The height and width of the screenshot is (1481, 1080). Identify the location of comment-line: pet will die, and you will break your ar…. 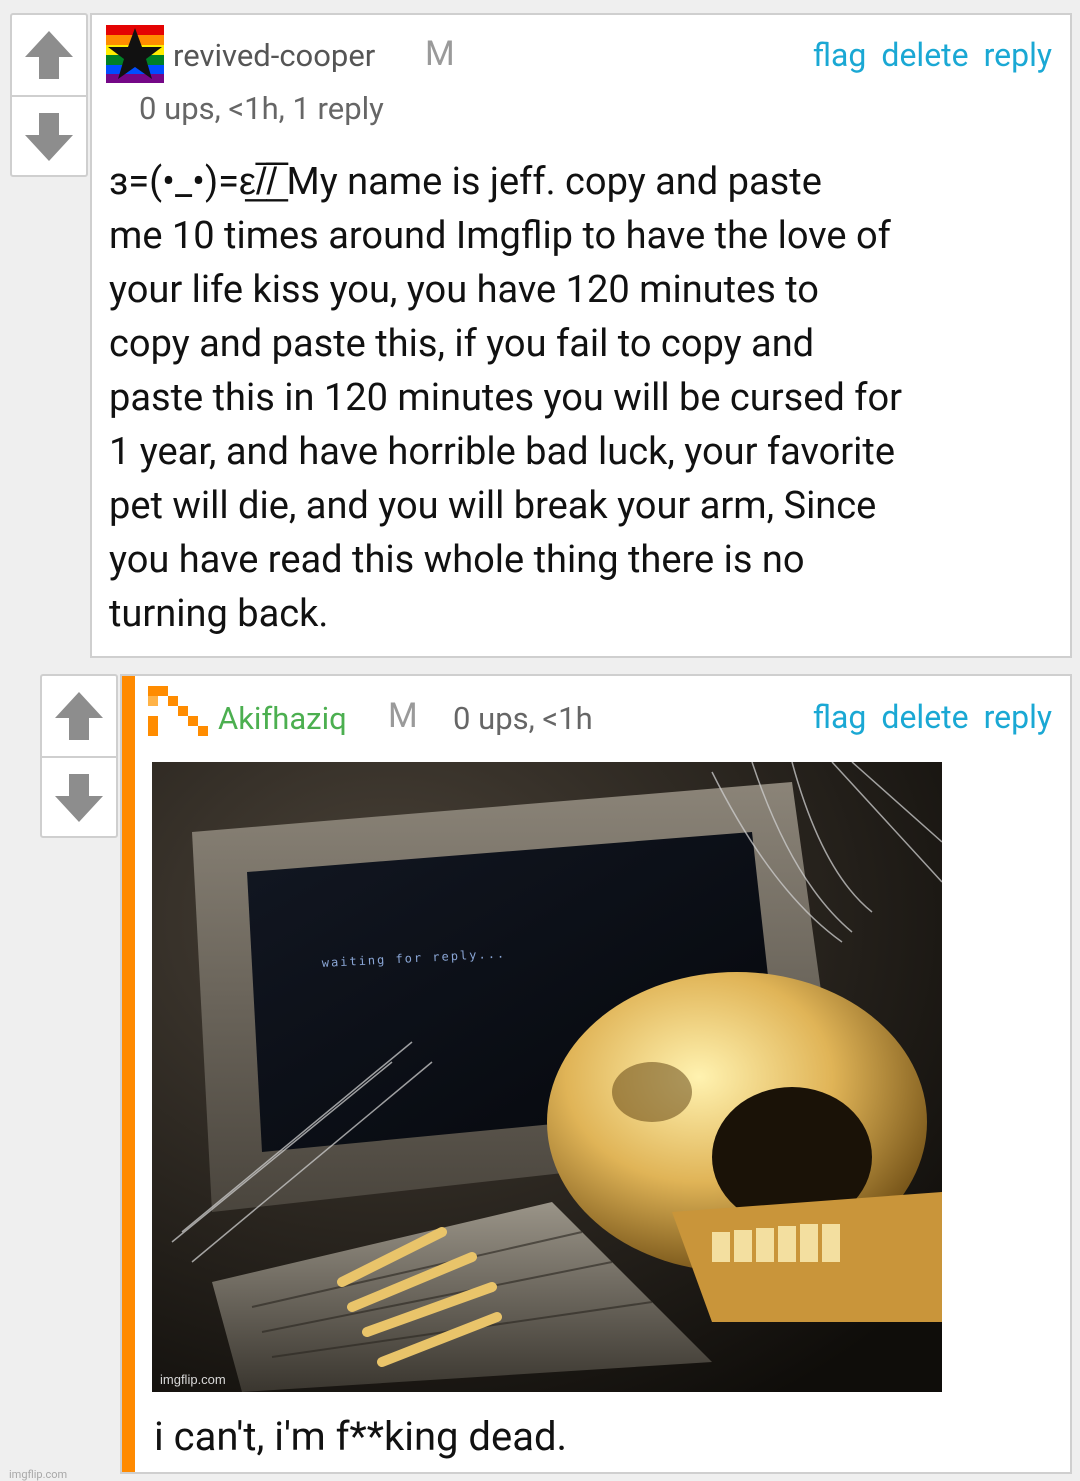
(493, 506).